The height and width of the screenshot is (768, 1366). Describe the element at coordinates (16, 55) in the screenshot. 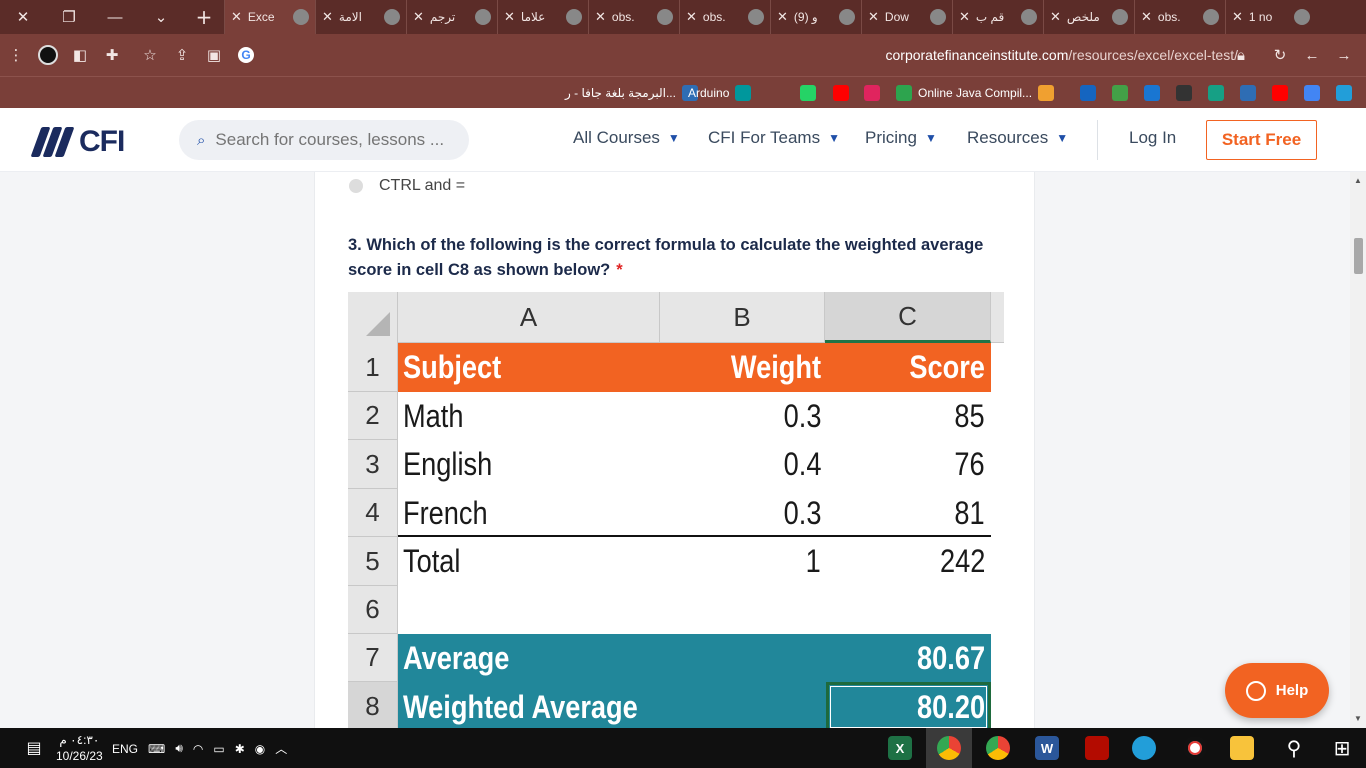

I see `menu-kebab-icon: ⋮` at that location.